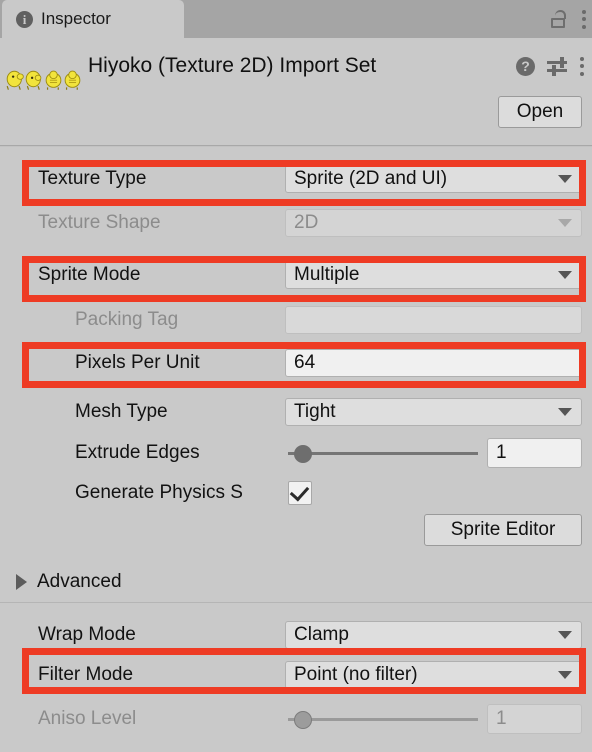  I want to click on dropdown-filter-mode: Point (no filter), so click(433, 675).